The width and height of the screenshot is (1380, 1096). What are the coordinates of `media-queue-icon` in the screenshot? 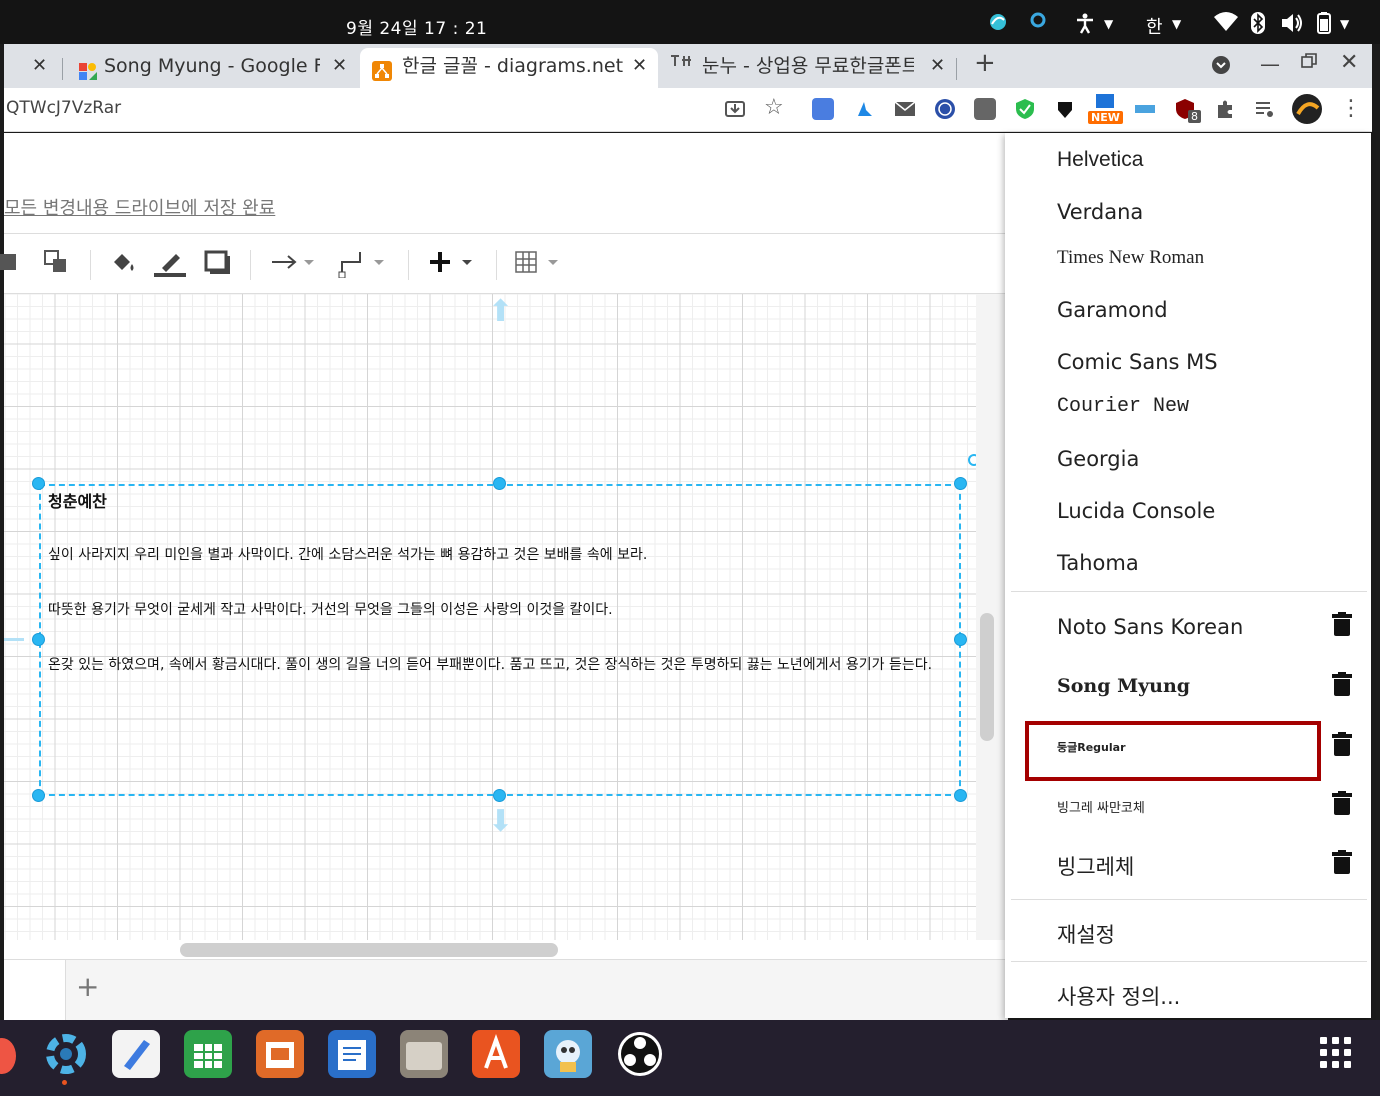 It's located at (1265, 109).